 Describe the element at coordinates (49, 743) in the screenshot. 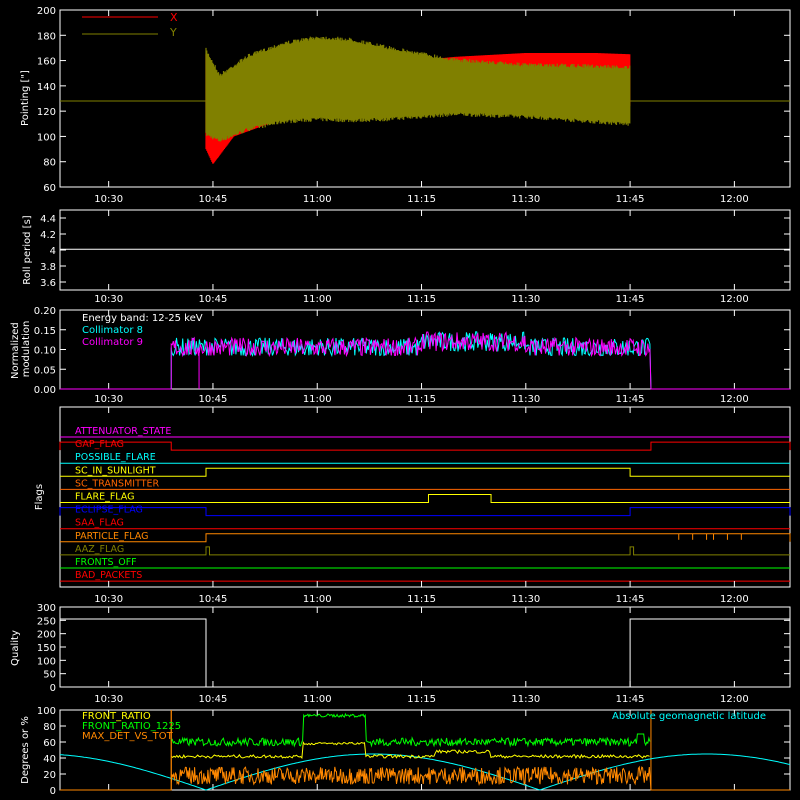

I see `y-tick-label: 60` at that location.